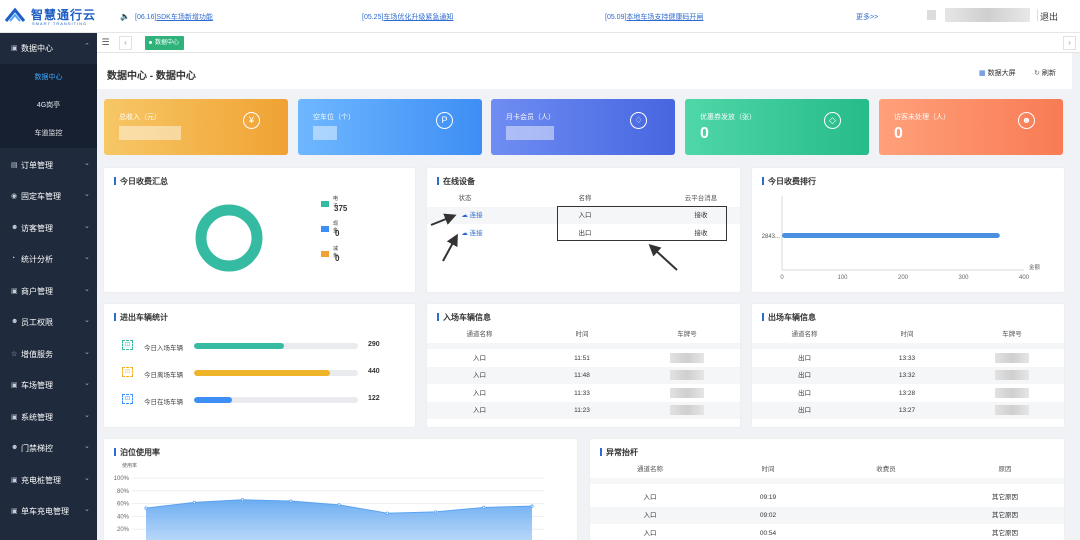 The image size is (1080, 540). What do you see at coordinates (165, 43) in the screenshot?
I see `tab-data-center: 数据中心` at bounding box center [165, 43].